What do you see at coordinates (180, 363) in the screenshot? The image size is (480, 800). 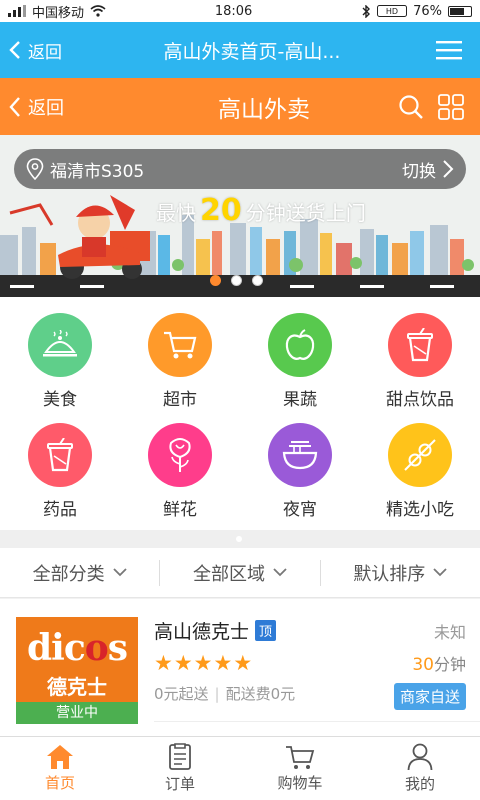 I see `category-supermarket: 超市` at bounding box center [180, 363].